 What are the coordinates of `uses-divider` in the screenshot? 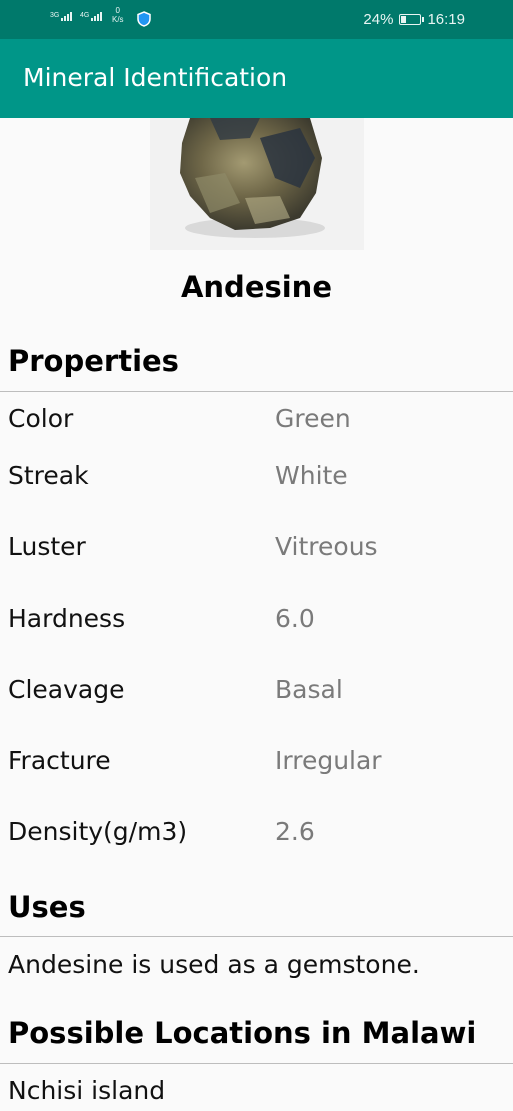 It's located at (256, 936).